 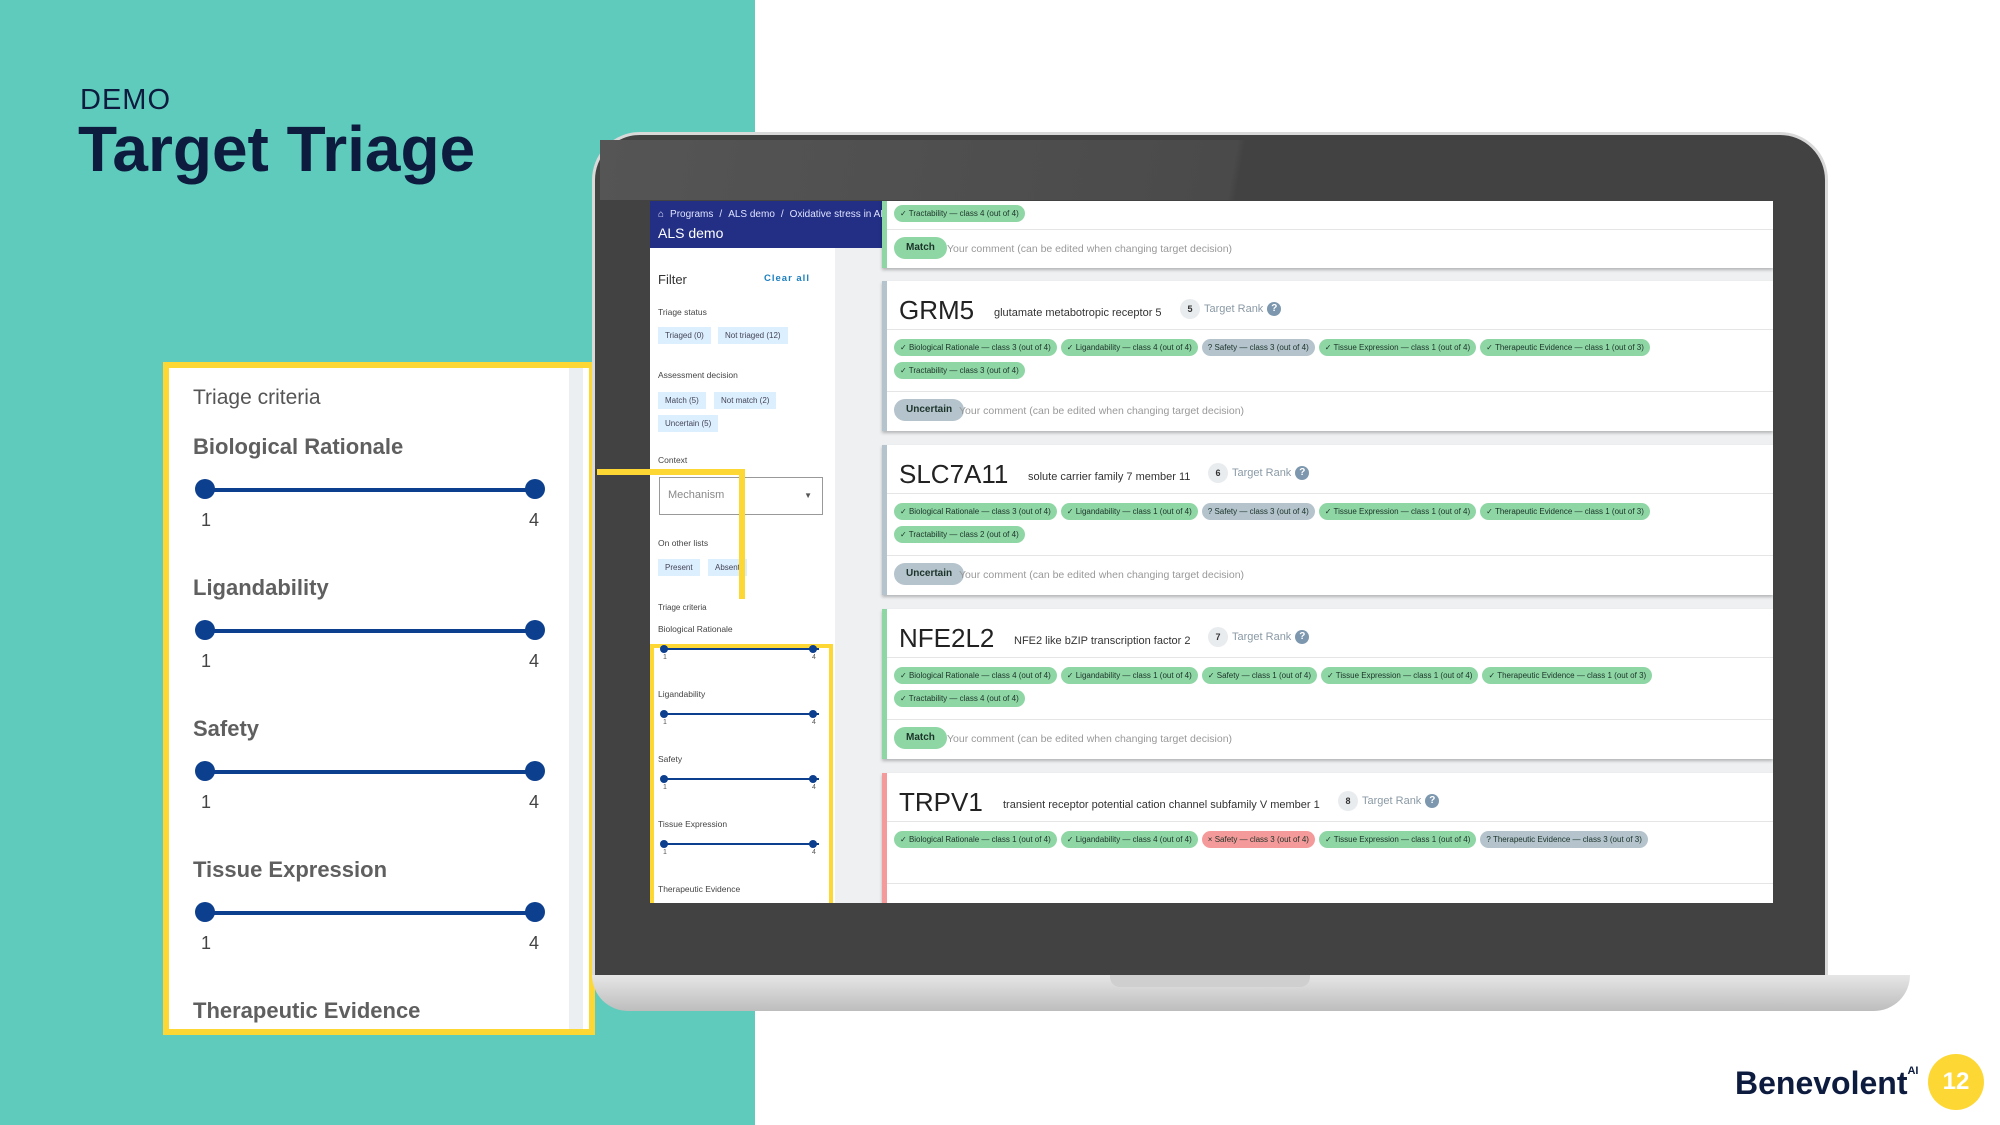 I want to click on connector-line, so click(x=742, y=534).